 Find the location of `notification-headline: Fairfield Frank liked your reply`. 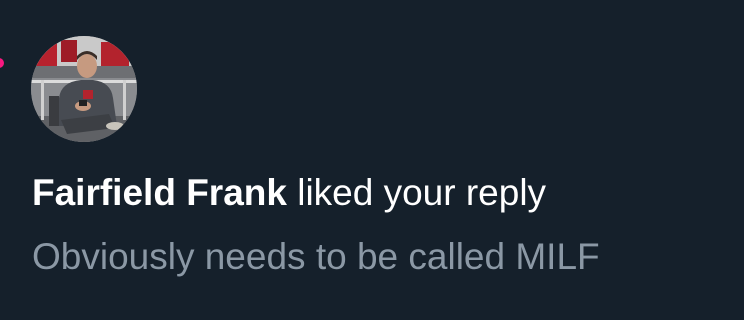

notification-headline: Fairfield Frank liked your reply is located at coordinates (289, 193).